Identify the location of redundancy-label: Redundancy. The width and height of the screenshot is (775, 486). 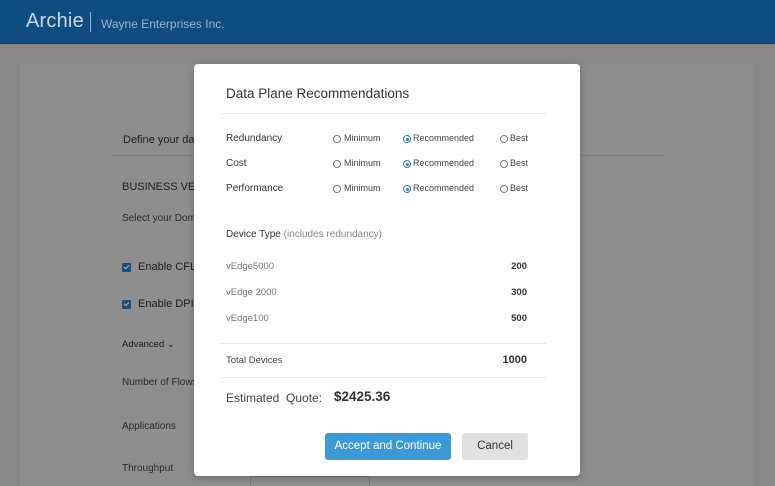
(254, 138).